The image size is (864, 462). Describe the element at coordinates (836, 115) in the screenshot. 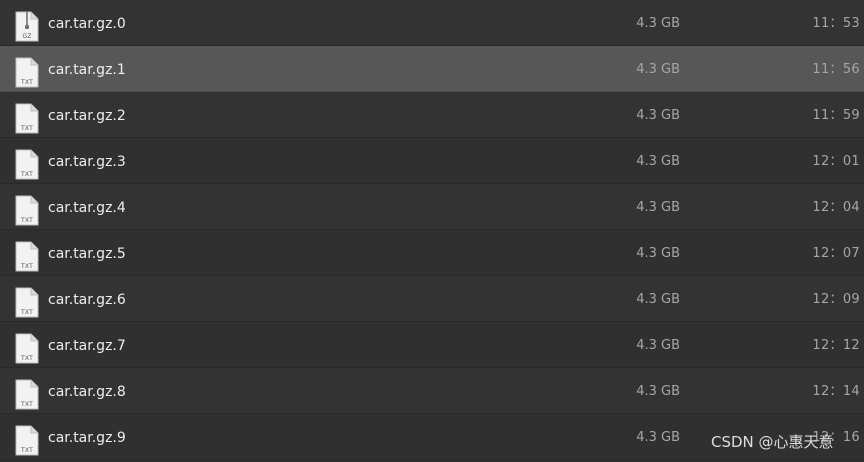

I see `file-modified-time: 11：59` at that location.